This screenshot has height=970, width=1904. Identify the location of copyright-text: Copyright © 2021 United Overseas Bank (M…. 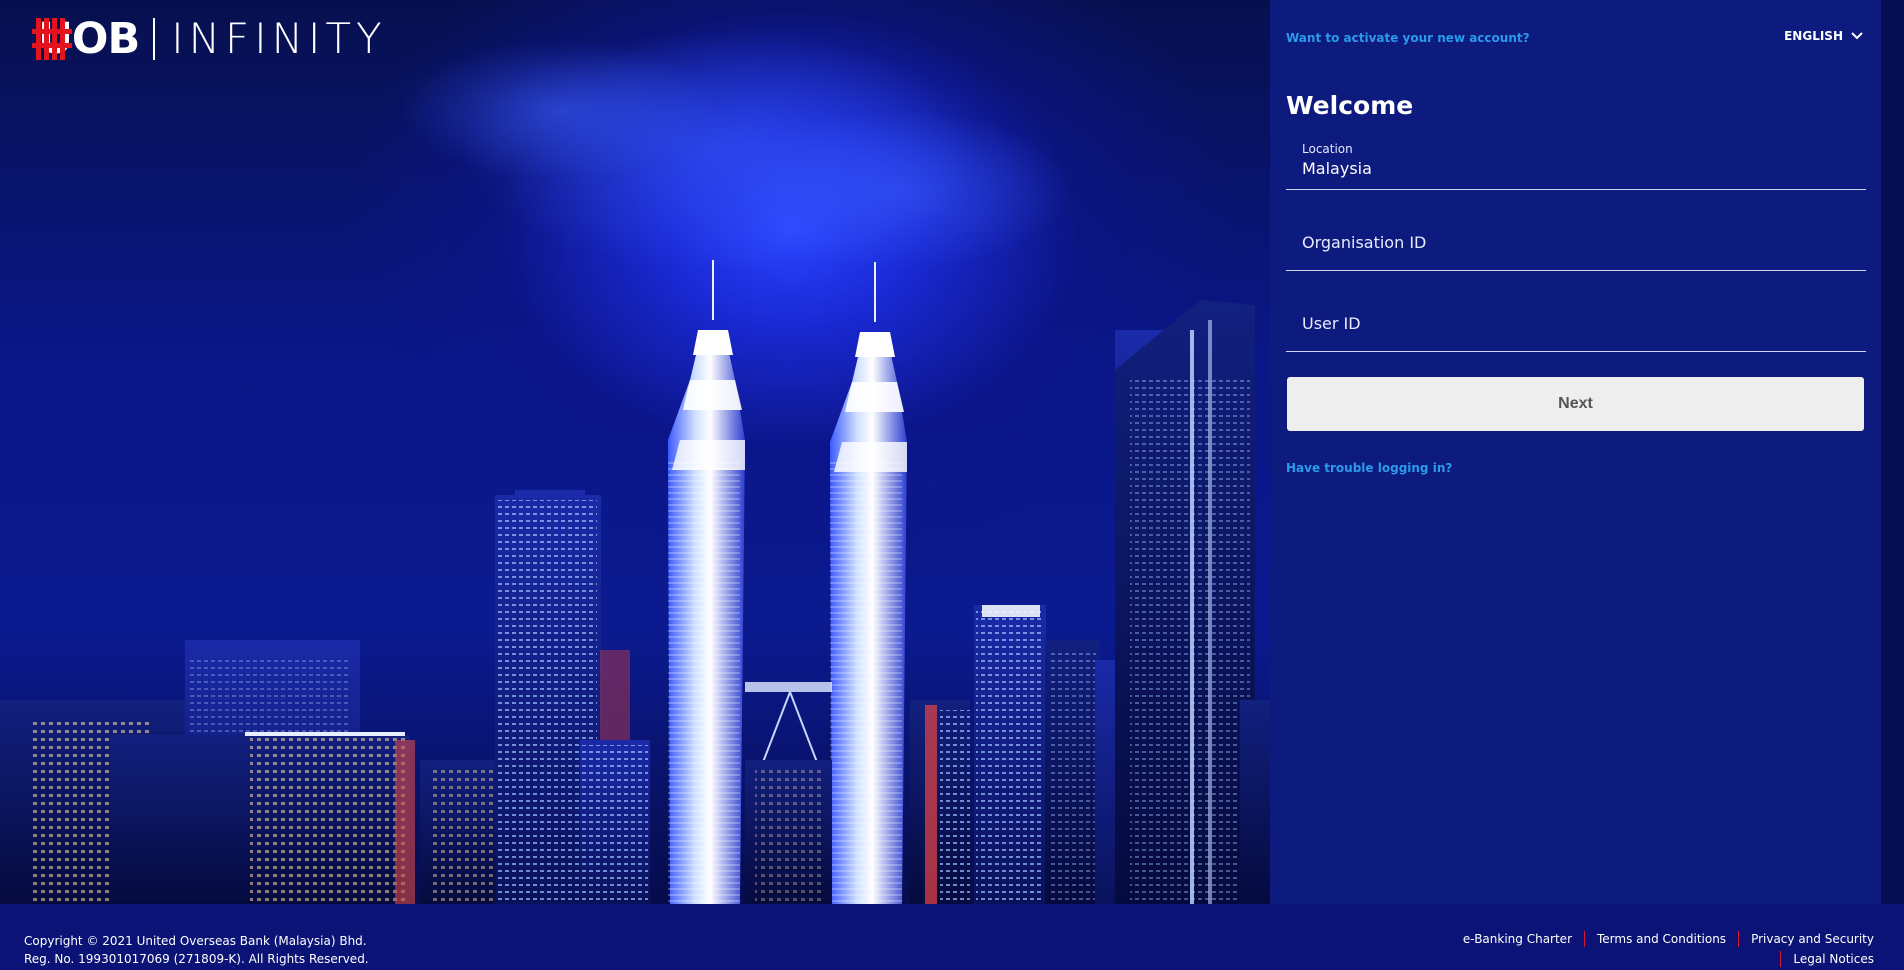
(196, 950).